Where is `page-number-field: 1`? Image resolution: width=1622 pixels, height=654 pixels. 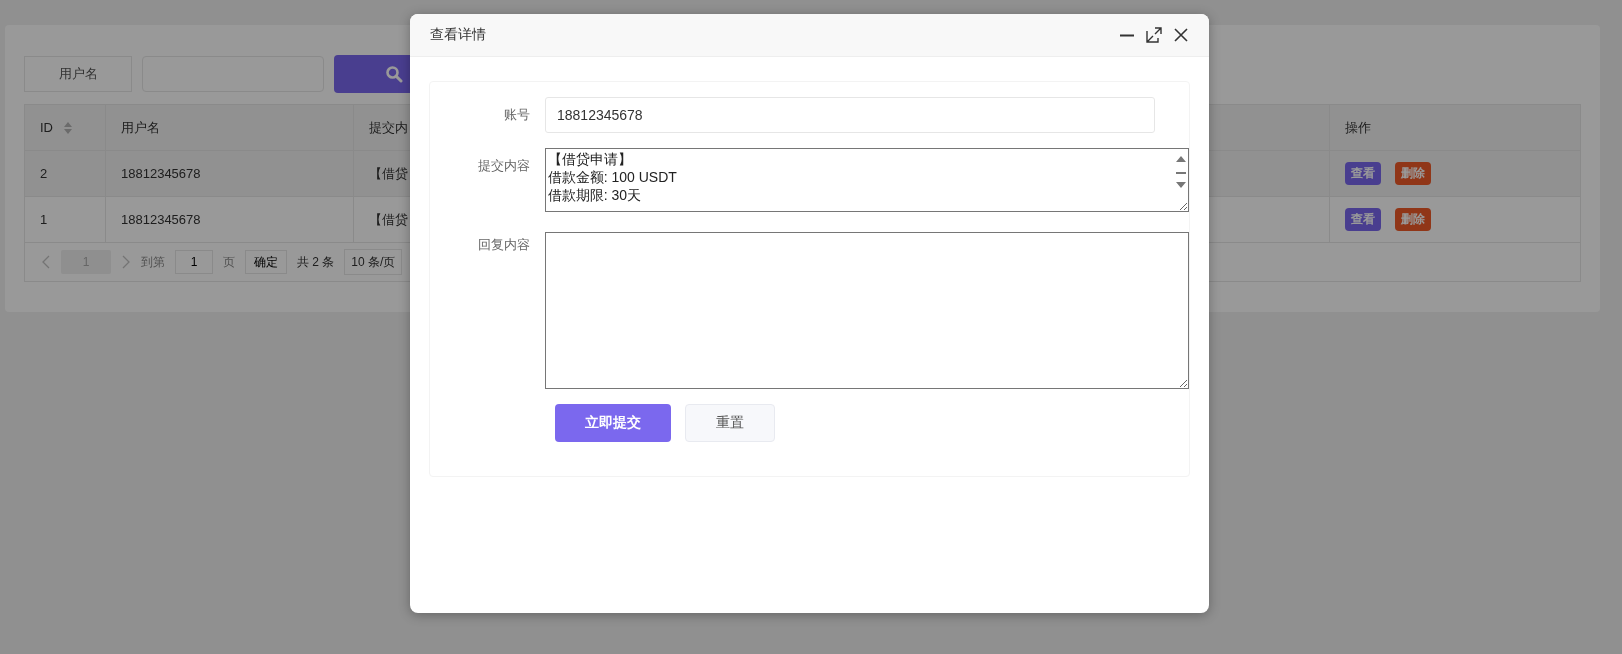
page-number-field: 1 is located at coordinates (194, 262).